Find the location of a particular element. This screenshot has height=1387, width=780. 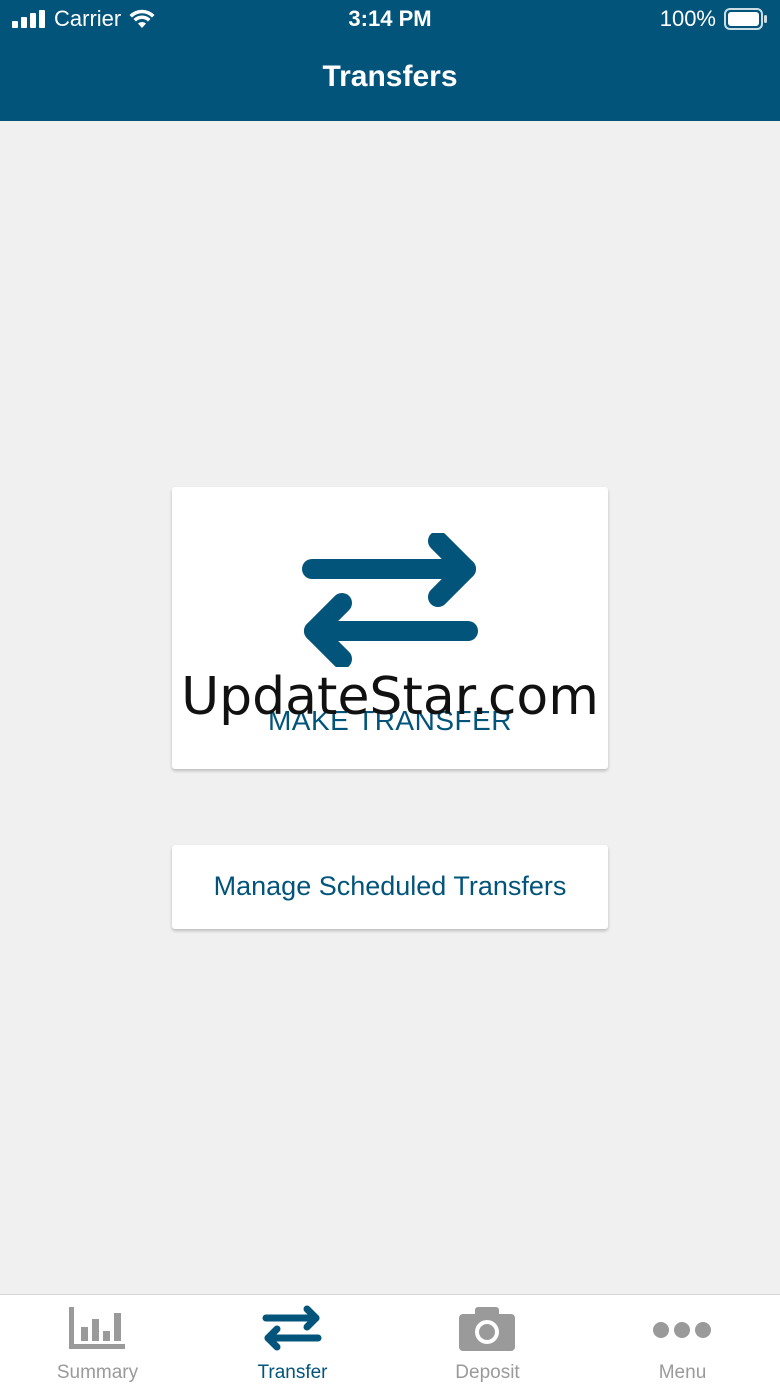

tab-transfer: Transfer is located at coordinates (292, 1341).